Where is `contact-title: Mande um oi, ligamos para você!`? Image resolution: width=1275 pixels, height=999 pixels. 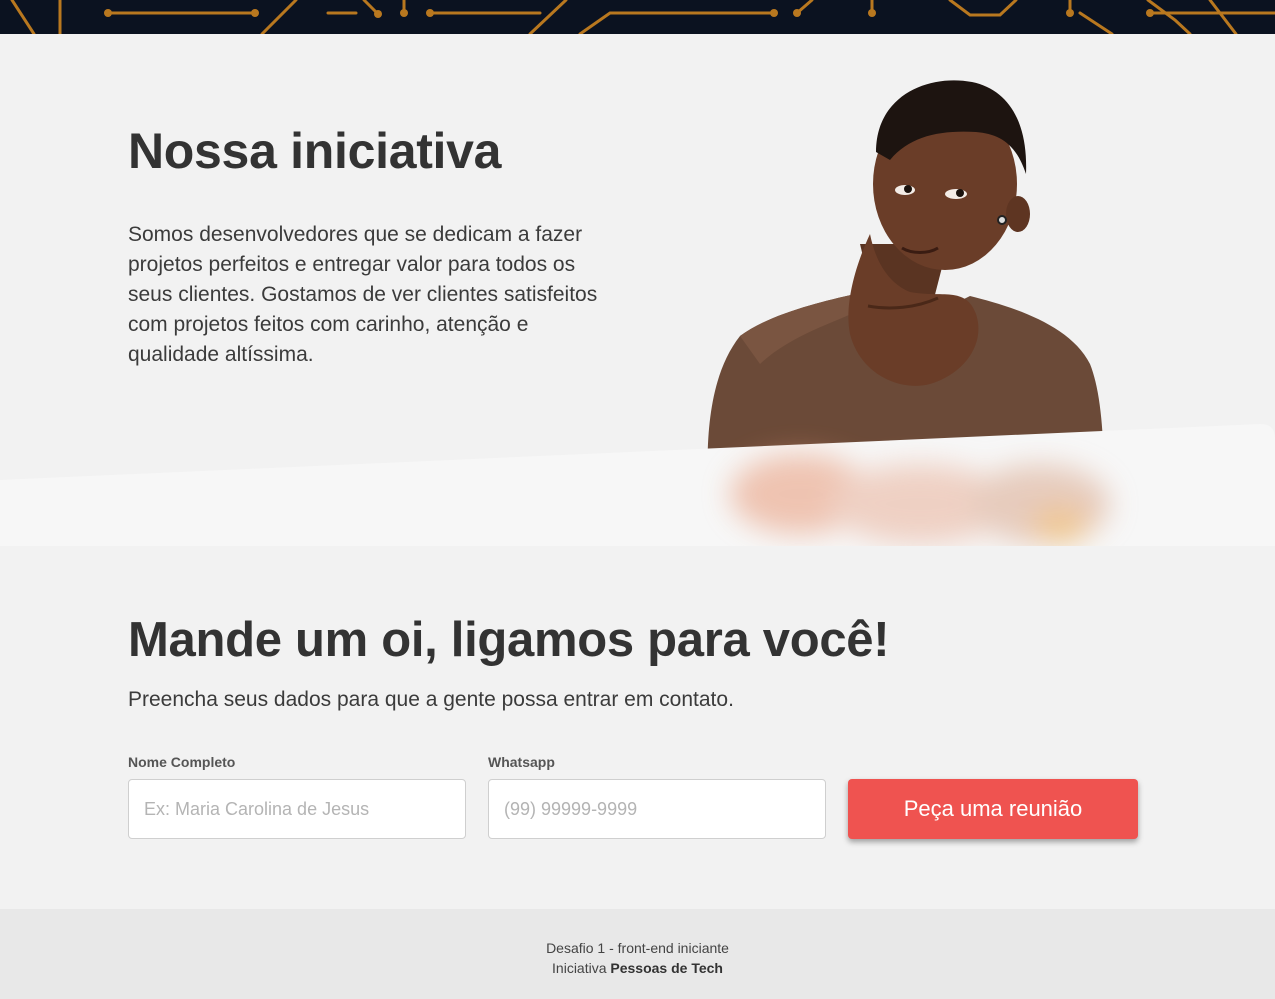 contact-title: Mande um oi, ligamos para você! is located at coordinates (509, 640).